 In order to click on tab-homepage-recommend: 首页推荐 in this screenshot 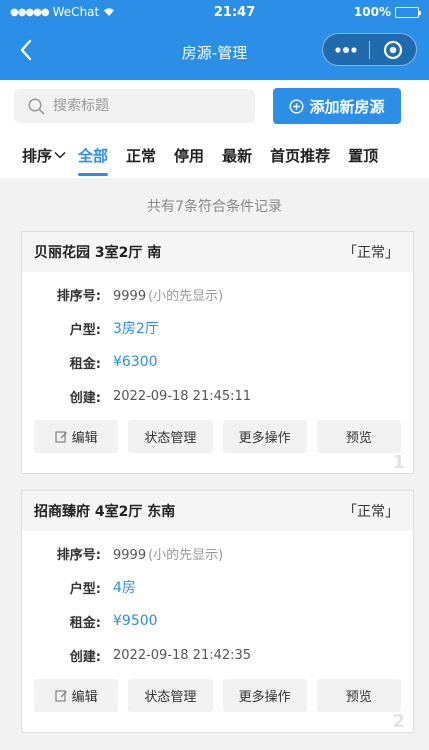, I will do `click(300, 155)`.